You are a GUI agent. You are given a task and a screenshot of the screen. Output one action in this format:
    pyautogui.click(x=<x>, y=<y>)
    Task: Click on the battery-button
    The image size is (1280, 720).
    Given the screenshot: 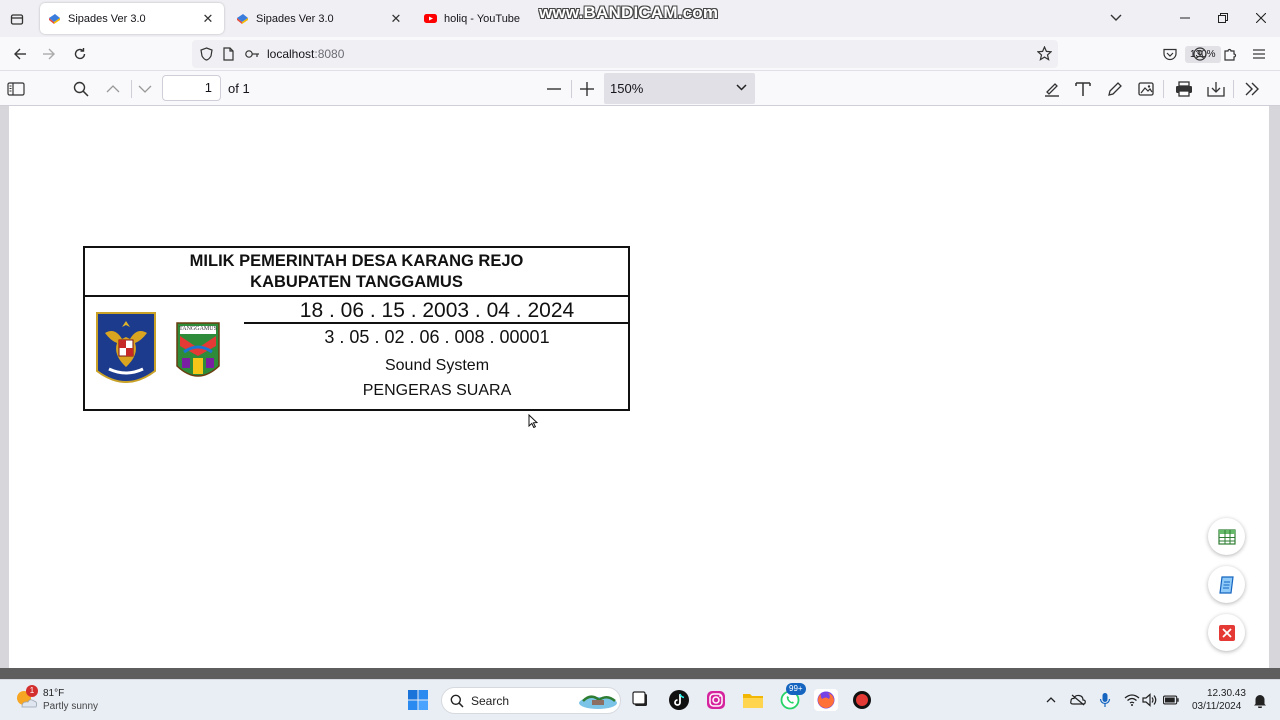 What is the action you would take?
    pyautogui.click(x=1171, y=700)
    